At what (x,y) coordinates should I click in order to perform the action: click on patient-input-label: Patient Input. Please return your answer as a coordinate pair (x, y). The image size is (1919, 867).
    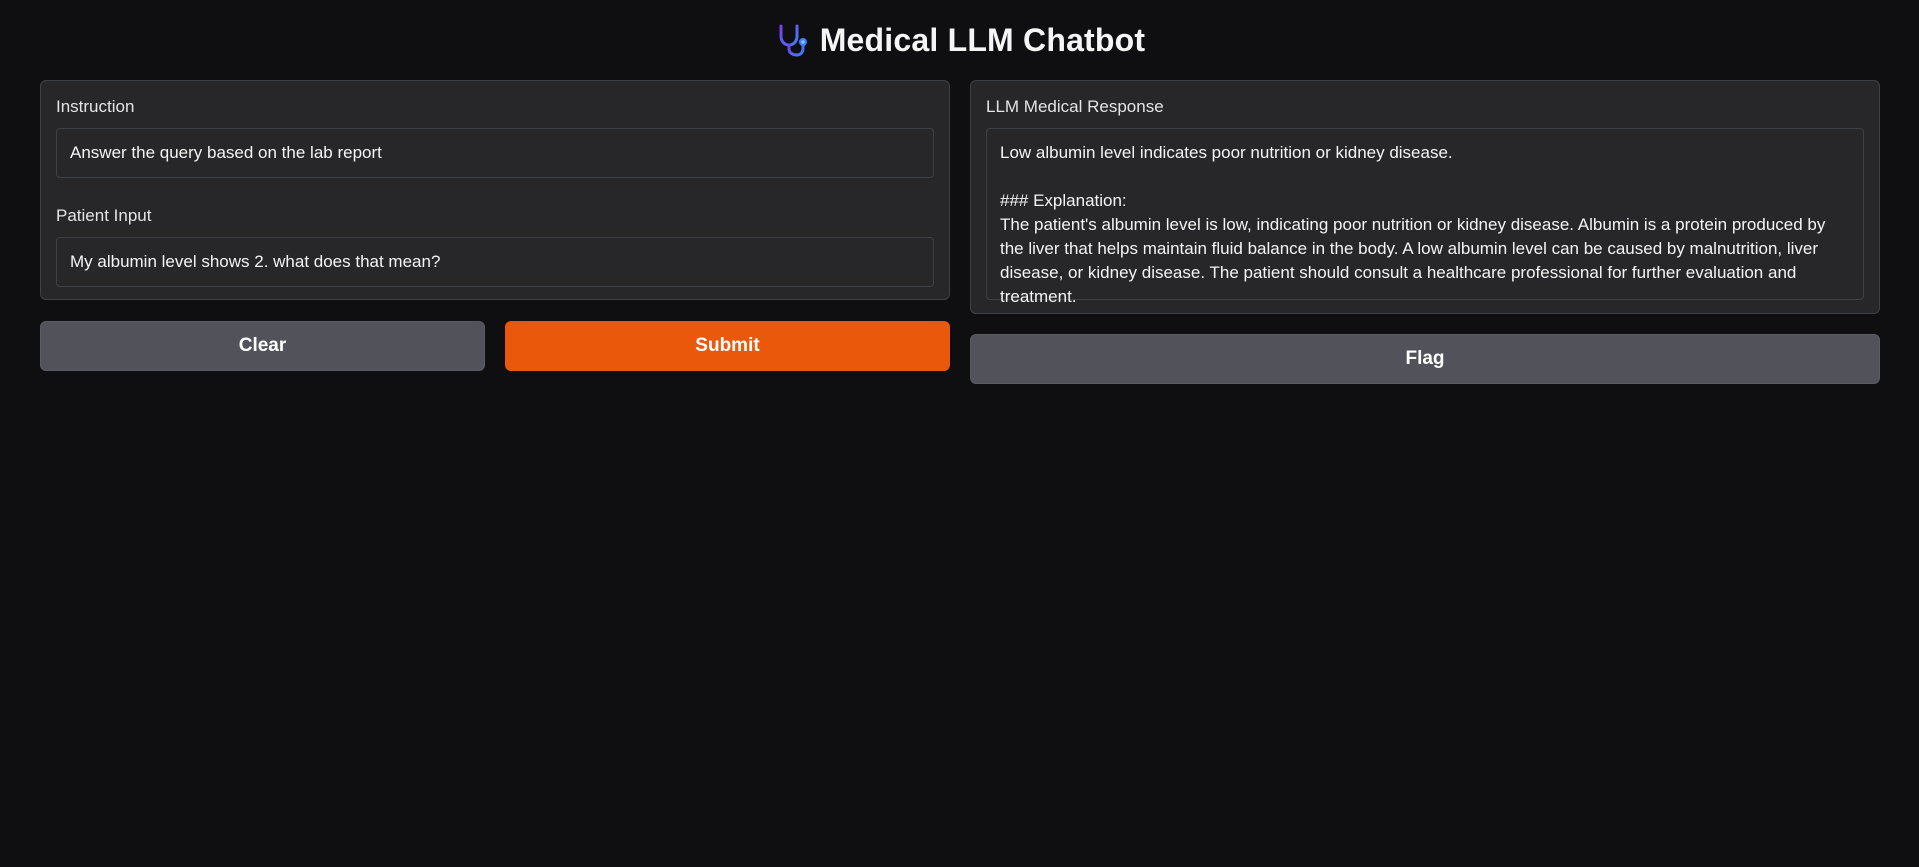
    Looking at the image, I should click on (104, 215).